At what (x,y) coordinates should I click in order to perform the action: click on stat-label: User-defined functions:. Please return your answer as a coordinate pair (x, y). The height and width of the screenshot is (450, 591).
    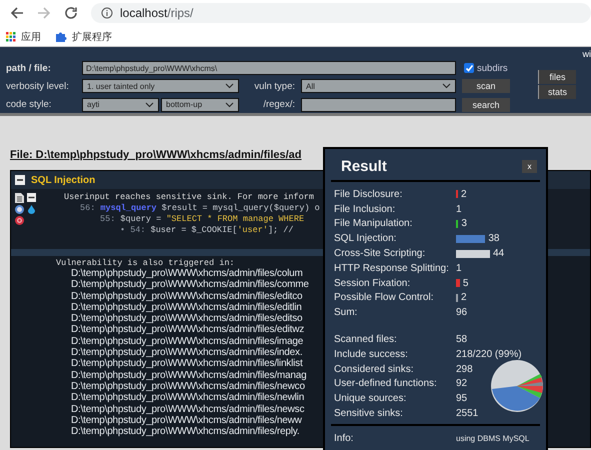
    Looking at the image, I should click on (385, 384).